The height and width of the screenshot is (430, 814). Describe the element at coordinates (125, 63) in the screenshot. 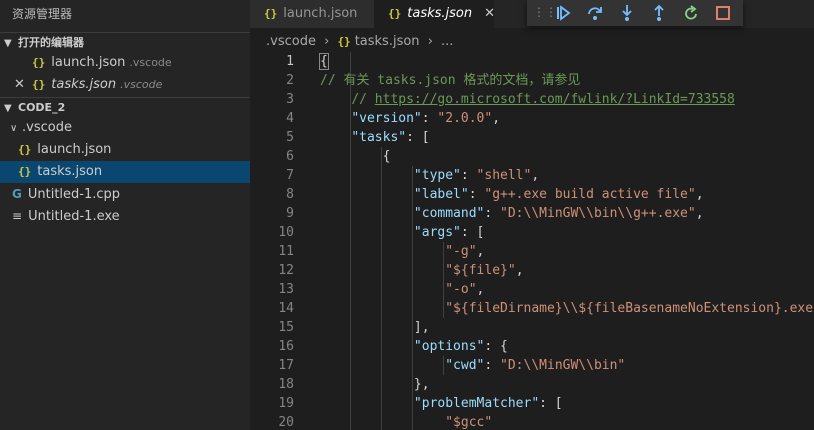

I see `open-editor-launch-json: {} launch.json .vscode` at that location.